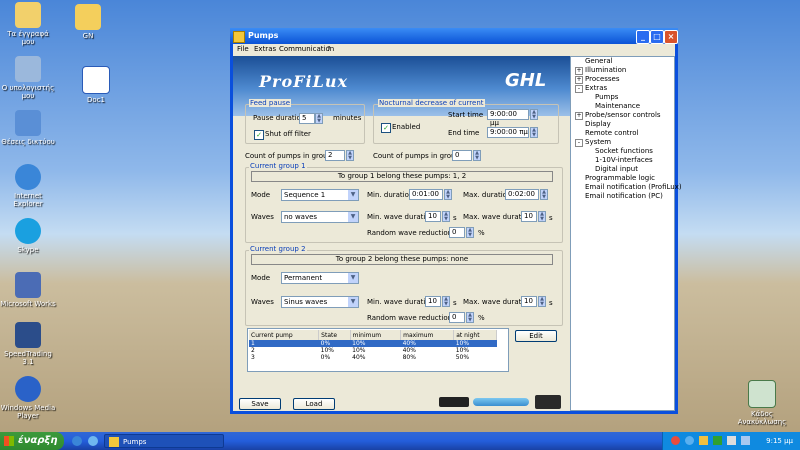 The height and width of the screenshot is (450, 800). I want to click on tree-item-pumps: Pumps, so click(606, 97).